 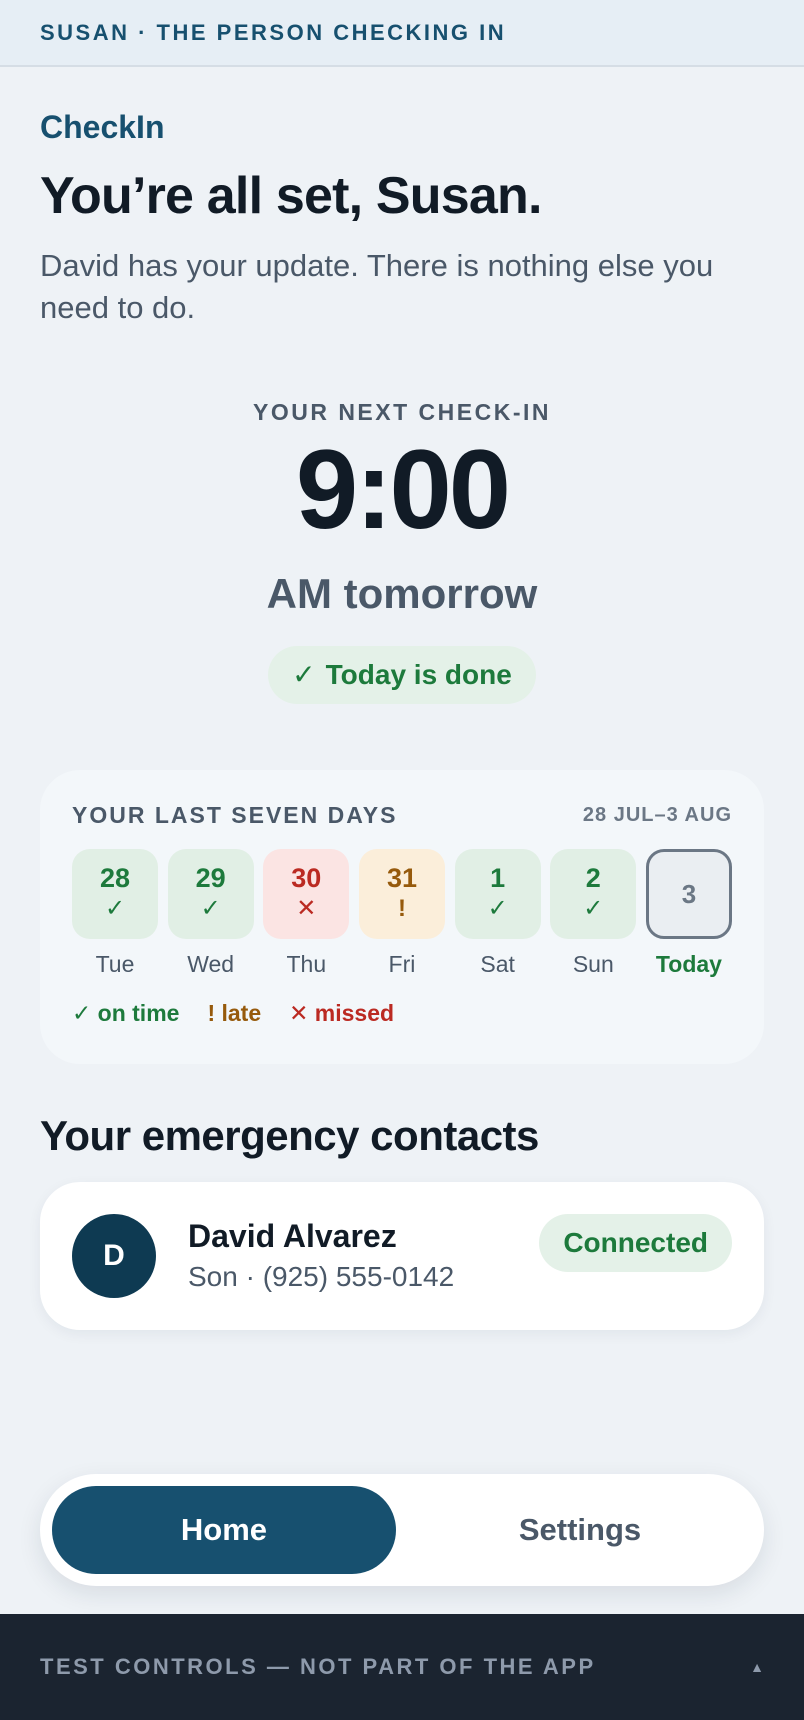 What do you see at coordinates (497, 963) in the screenshot?
I see `day-label: Sat` at bounding box center [497, 963].